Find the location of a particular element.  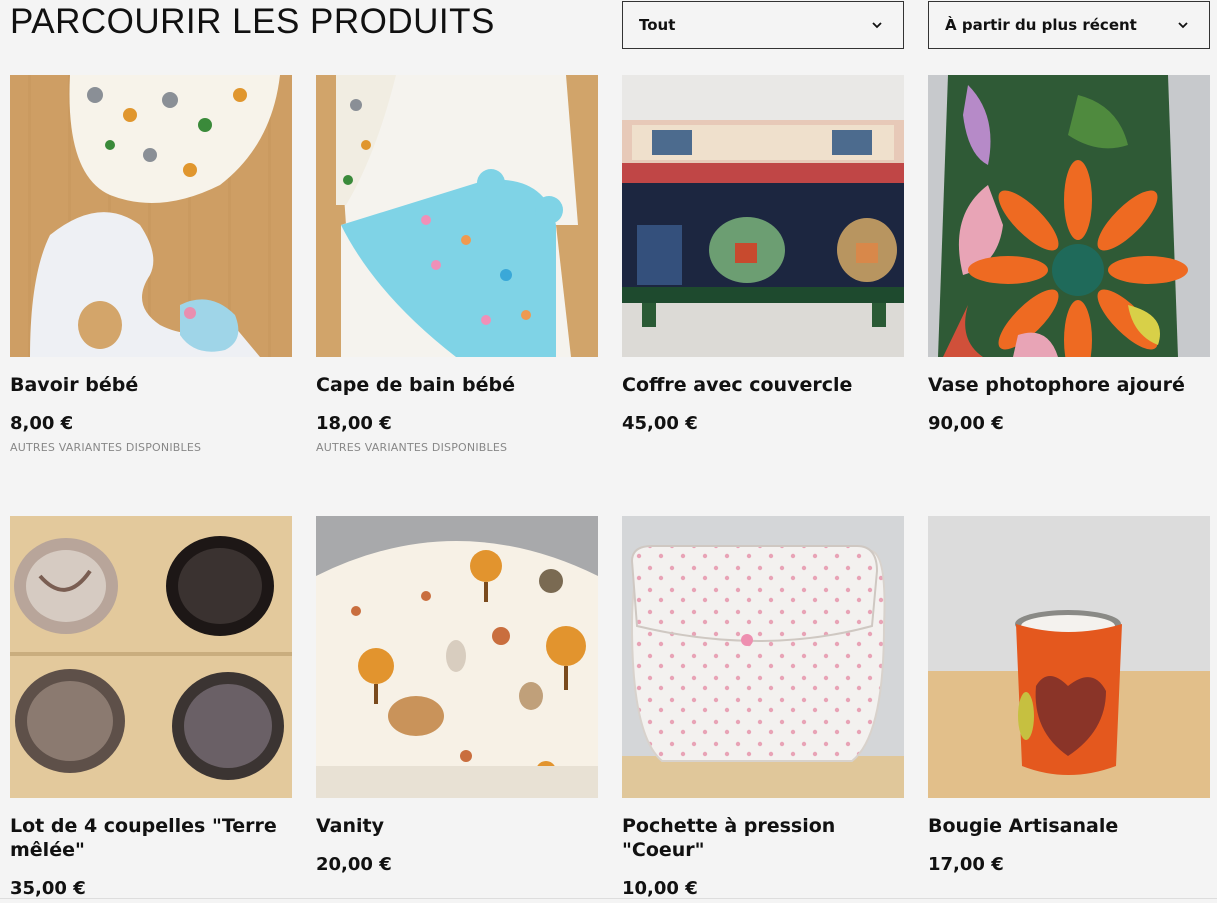

page-title: PARCOURIR LES PRODUITS is located at coordinates (252, 21).